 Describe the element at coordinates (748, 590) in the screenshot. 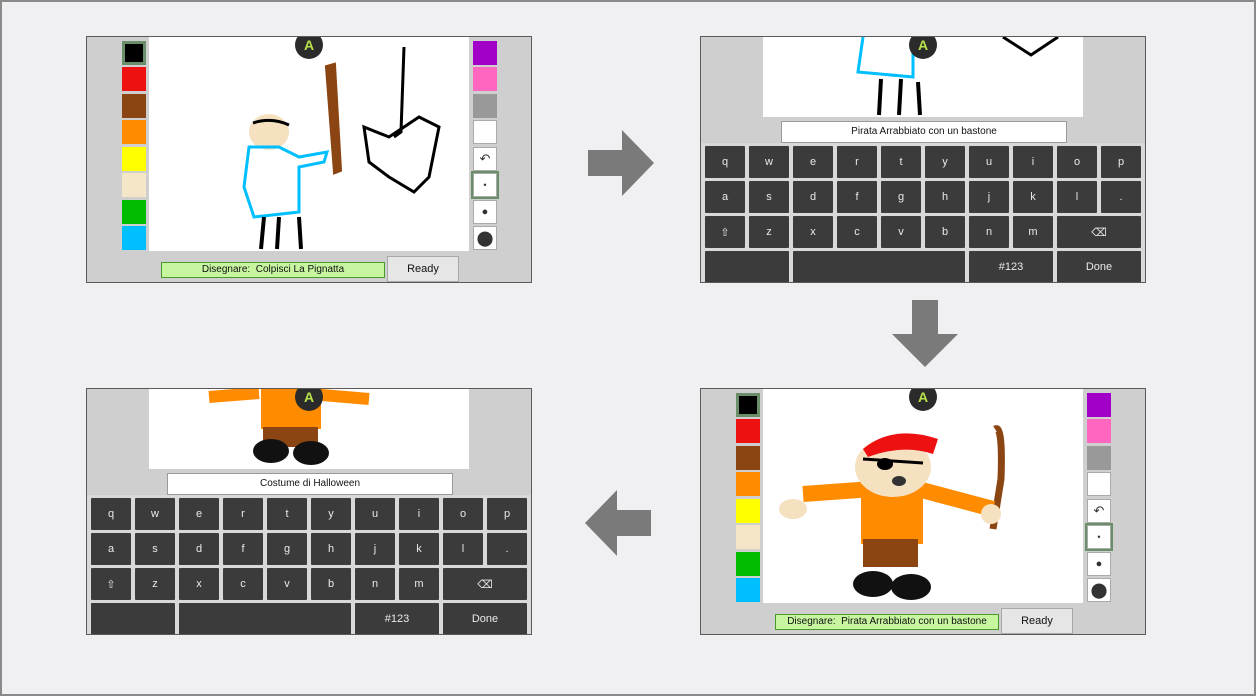

I see `color-cyan-swatch` at that location.